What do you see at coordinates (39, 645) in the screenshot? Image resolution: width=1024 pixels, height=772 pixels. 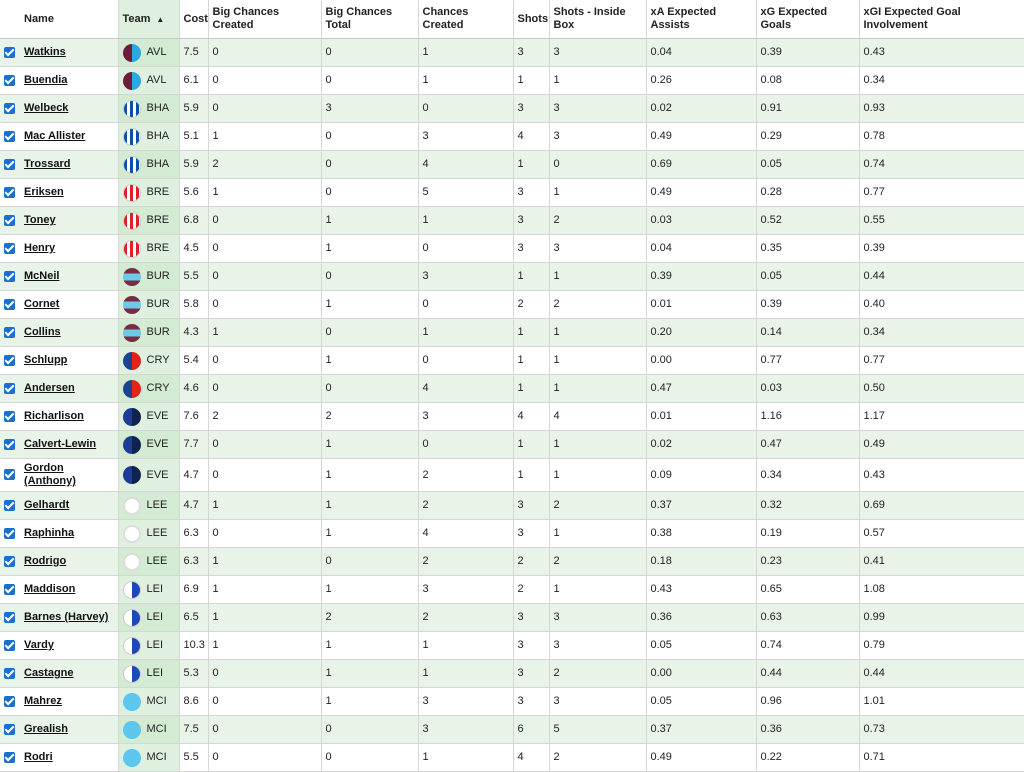 I see `player-name-link: Vardy` at bounding box center [39, 645].